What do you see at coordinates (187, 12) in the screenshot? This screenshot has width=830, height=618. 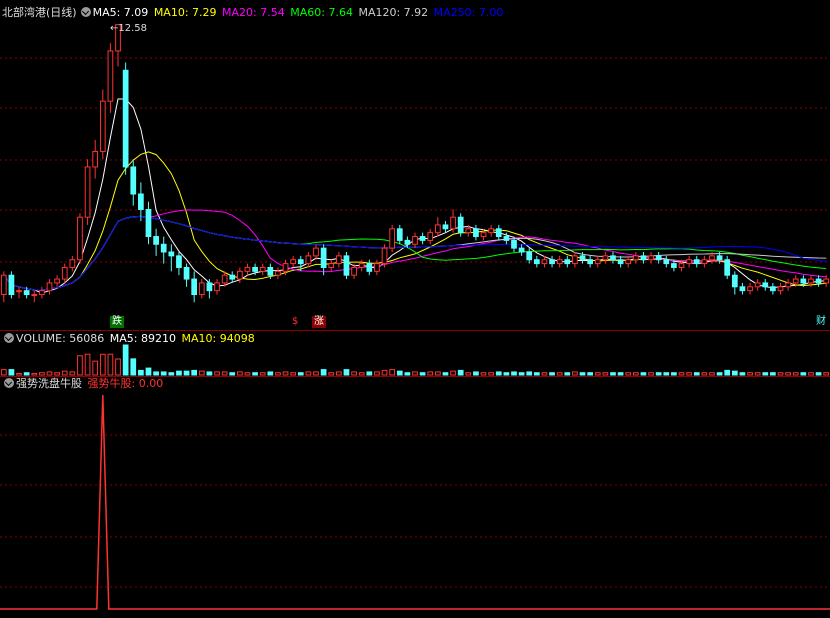 I see `ma-label-1: MA10: 7.29` at bounding box center [187, 12].